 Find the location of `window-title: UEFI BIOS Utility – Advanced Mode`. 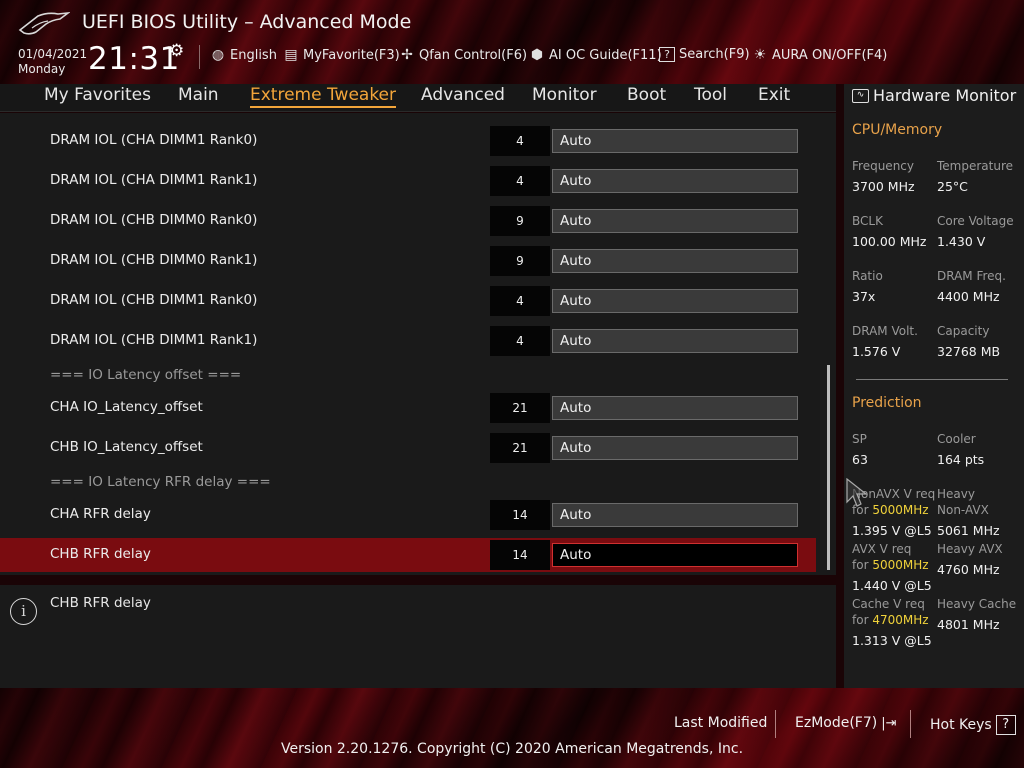

window-title: UEFI BIOS Utility – Advanced Mode is located at coordinates (247, 22).